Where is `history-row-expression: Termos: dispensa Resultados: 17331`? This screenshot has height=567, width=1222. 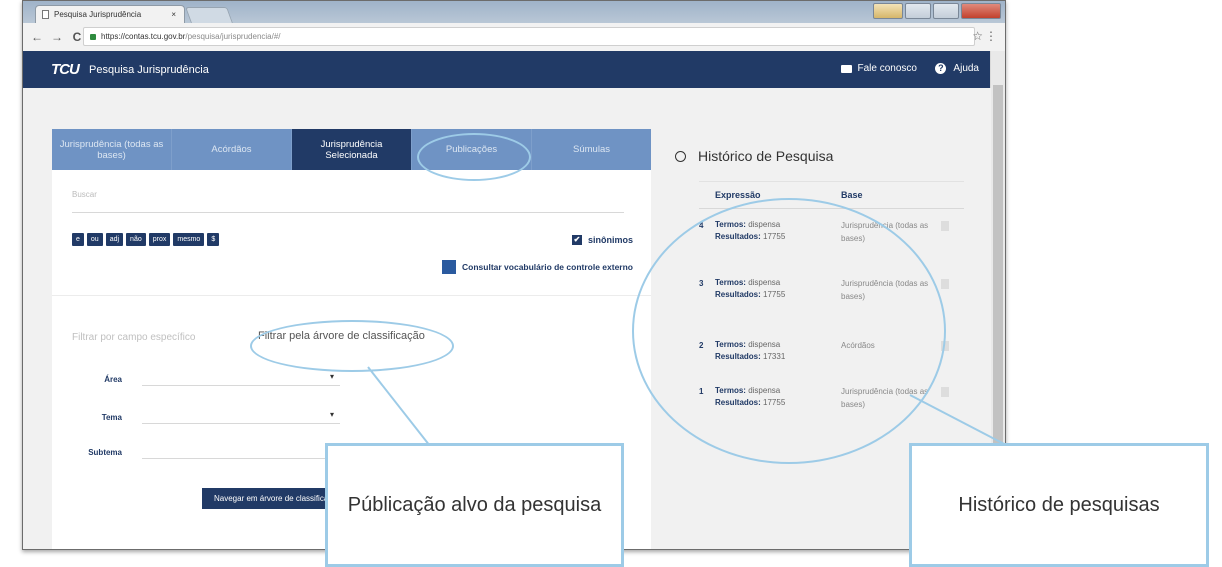 history-row-expression: Termos: dispensa Resultados: 17331 is located at coordinates (775, 362).